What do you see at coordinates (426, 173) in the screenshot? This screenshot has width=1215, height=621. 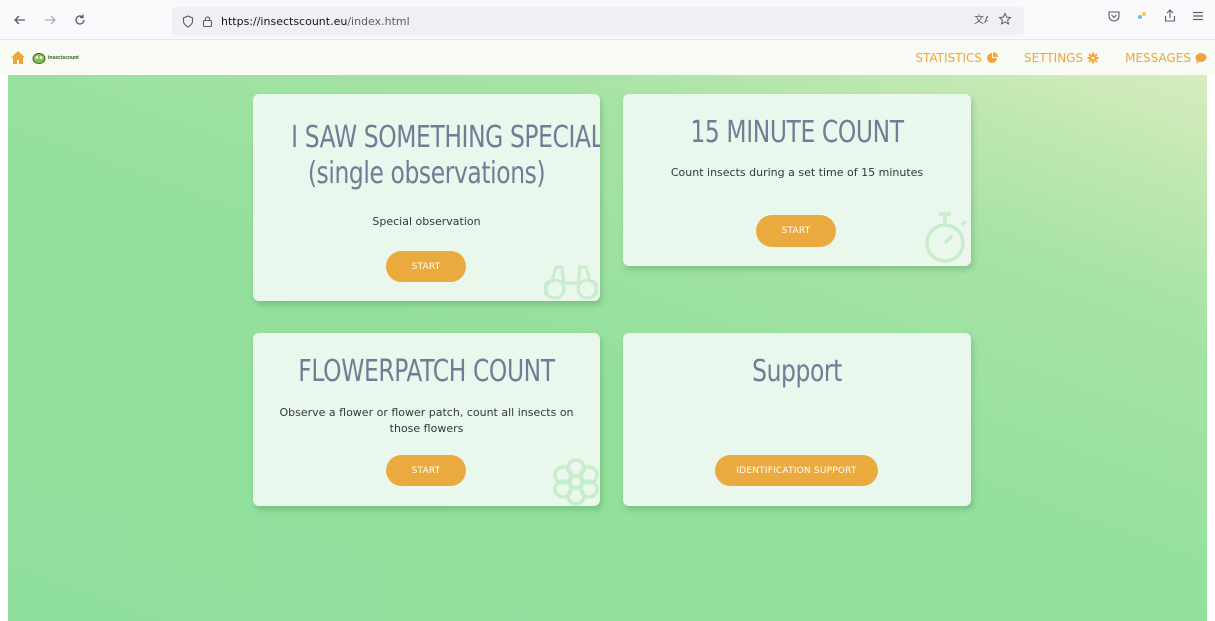 I see `card-special-title-line2: (single observations)` at bounding box center [426, 173].